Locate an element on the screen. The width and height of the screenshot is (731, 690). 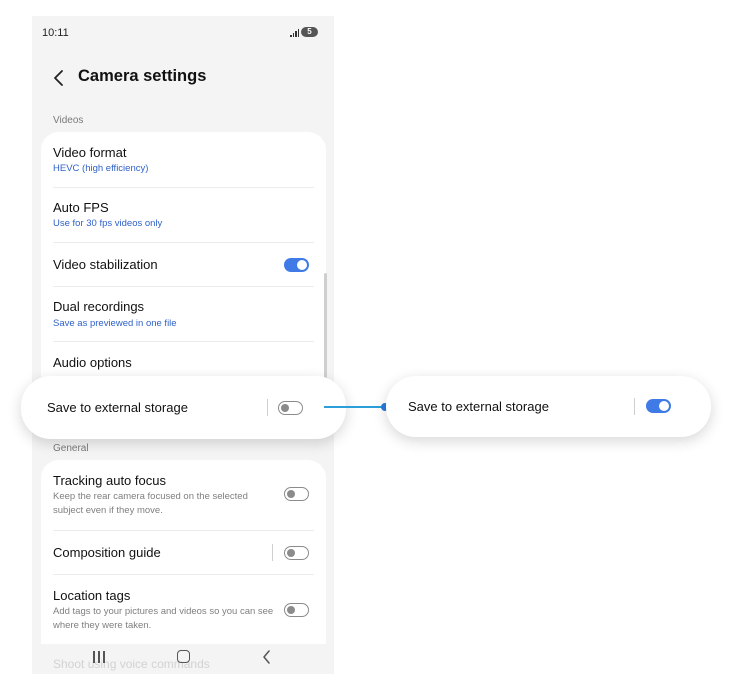
callout-connector is located at coordinates (356, 407).